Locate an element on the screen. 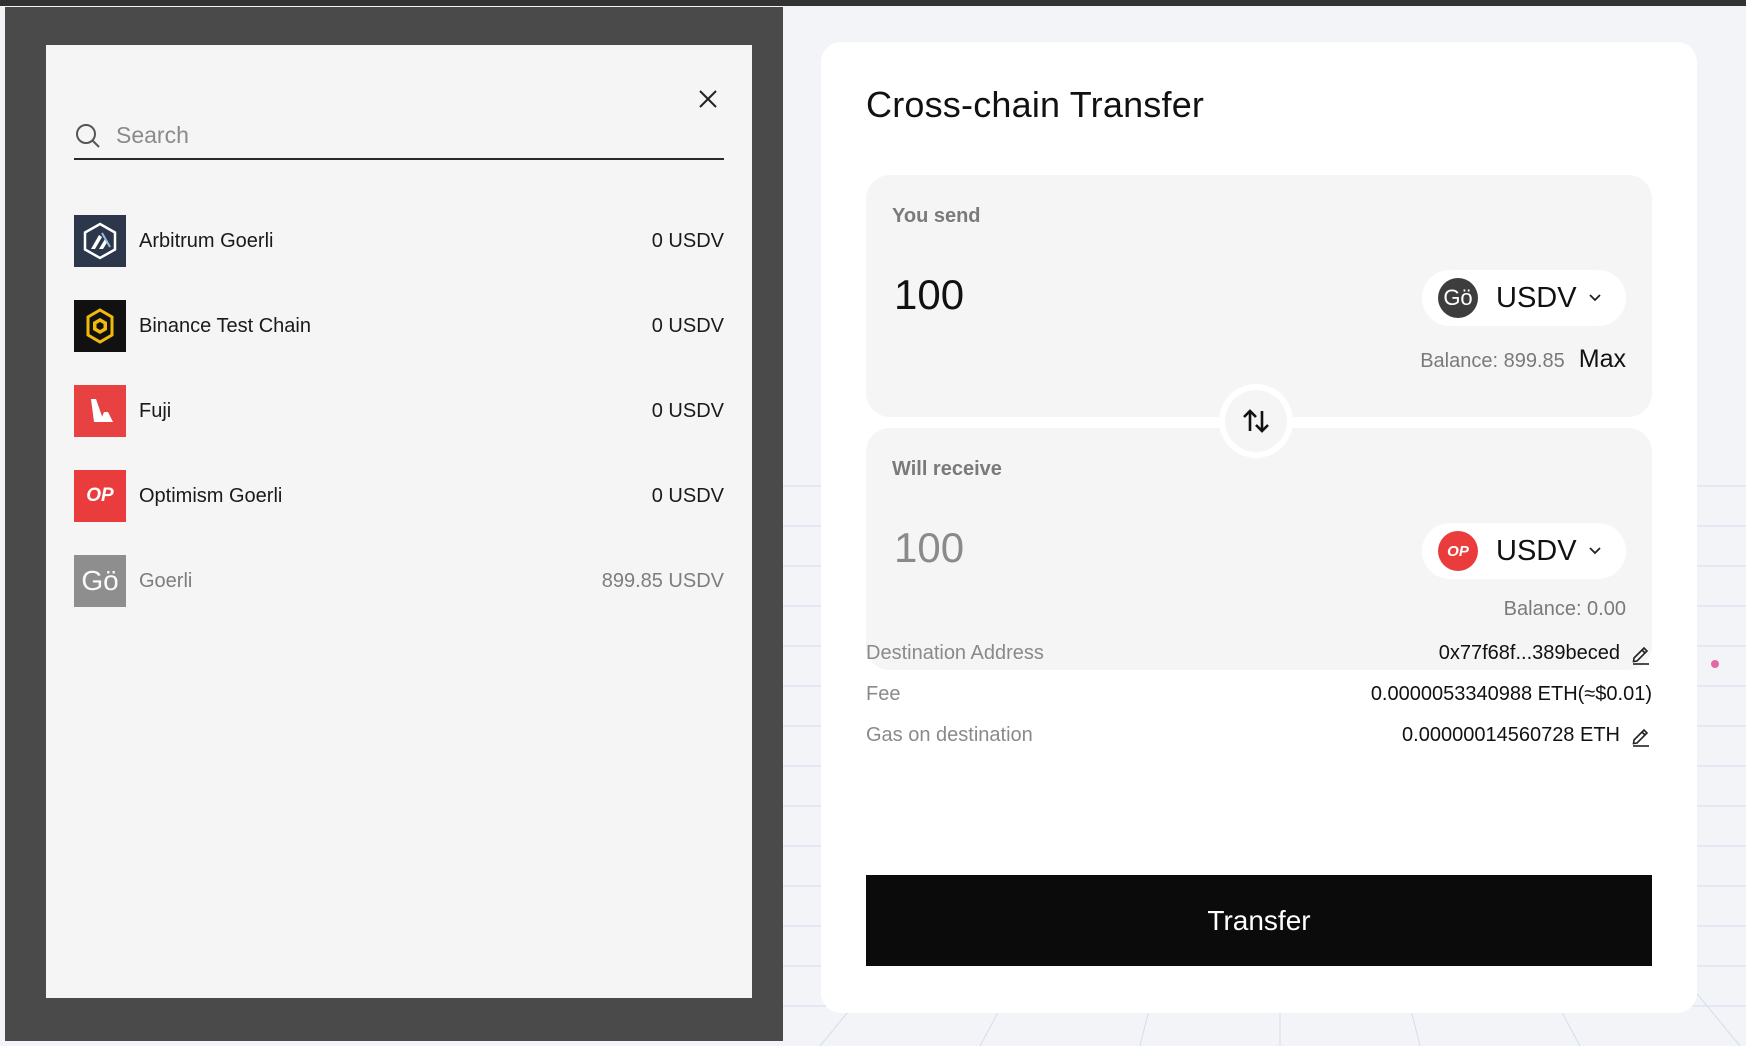 This screenshot has width=1746, height=1046. receive-label: Will receive is located at coordinates (947, 469).